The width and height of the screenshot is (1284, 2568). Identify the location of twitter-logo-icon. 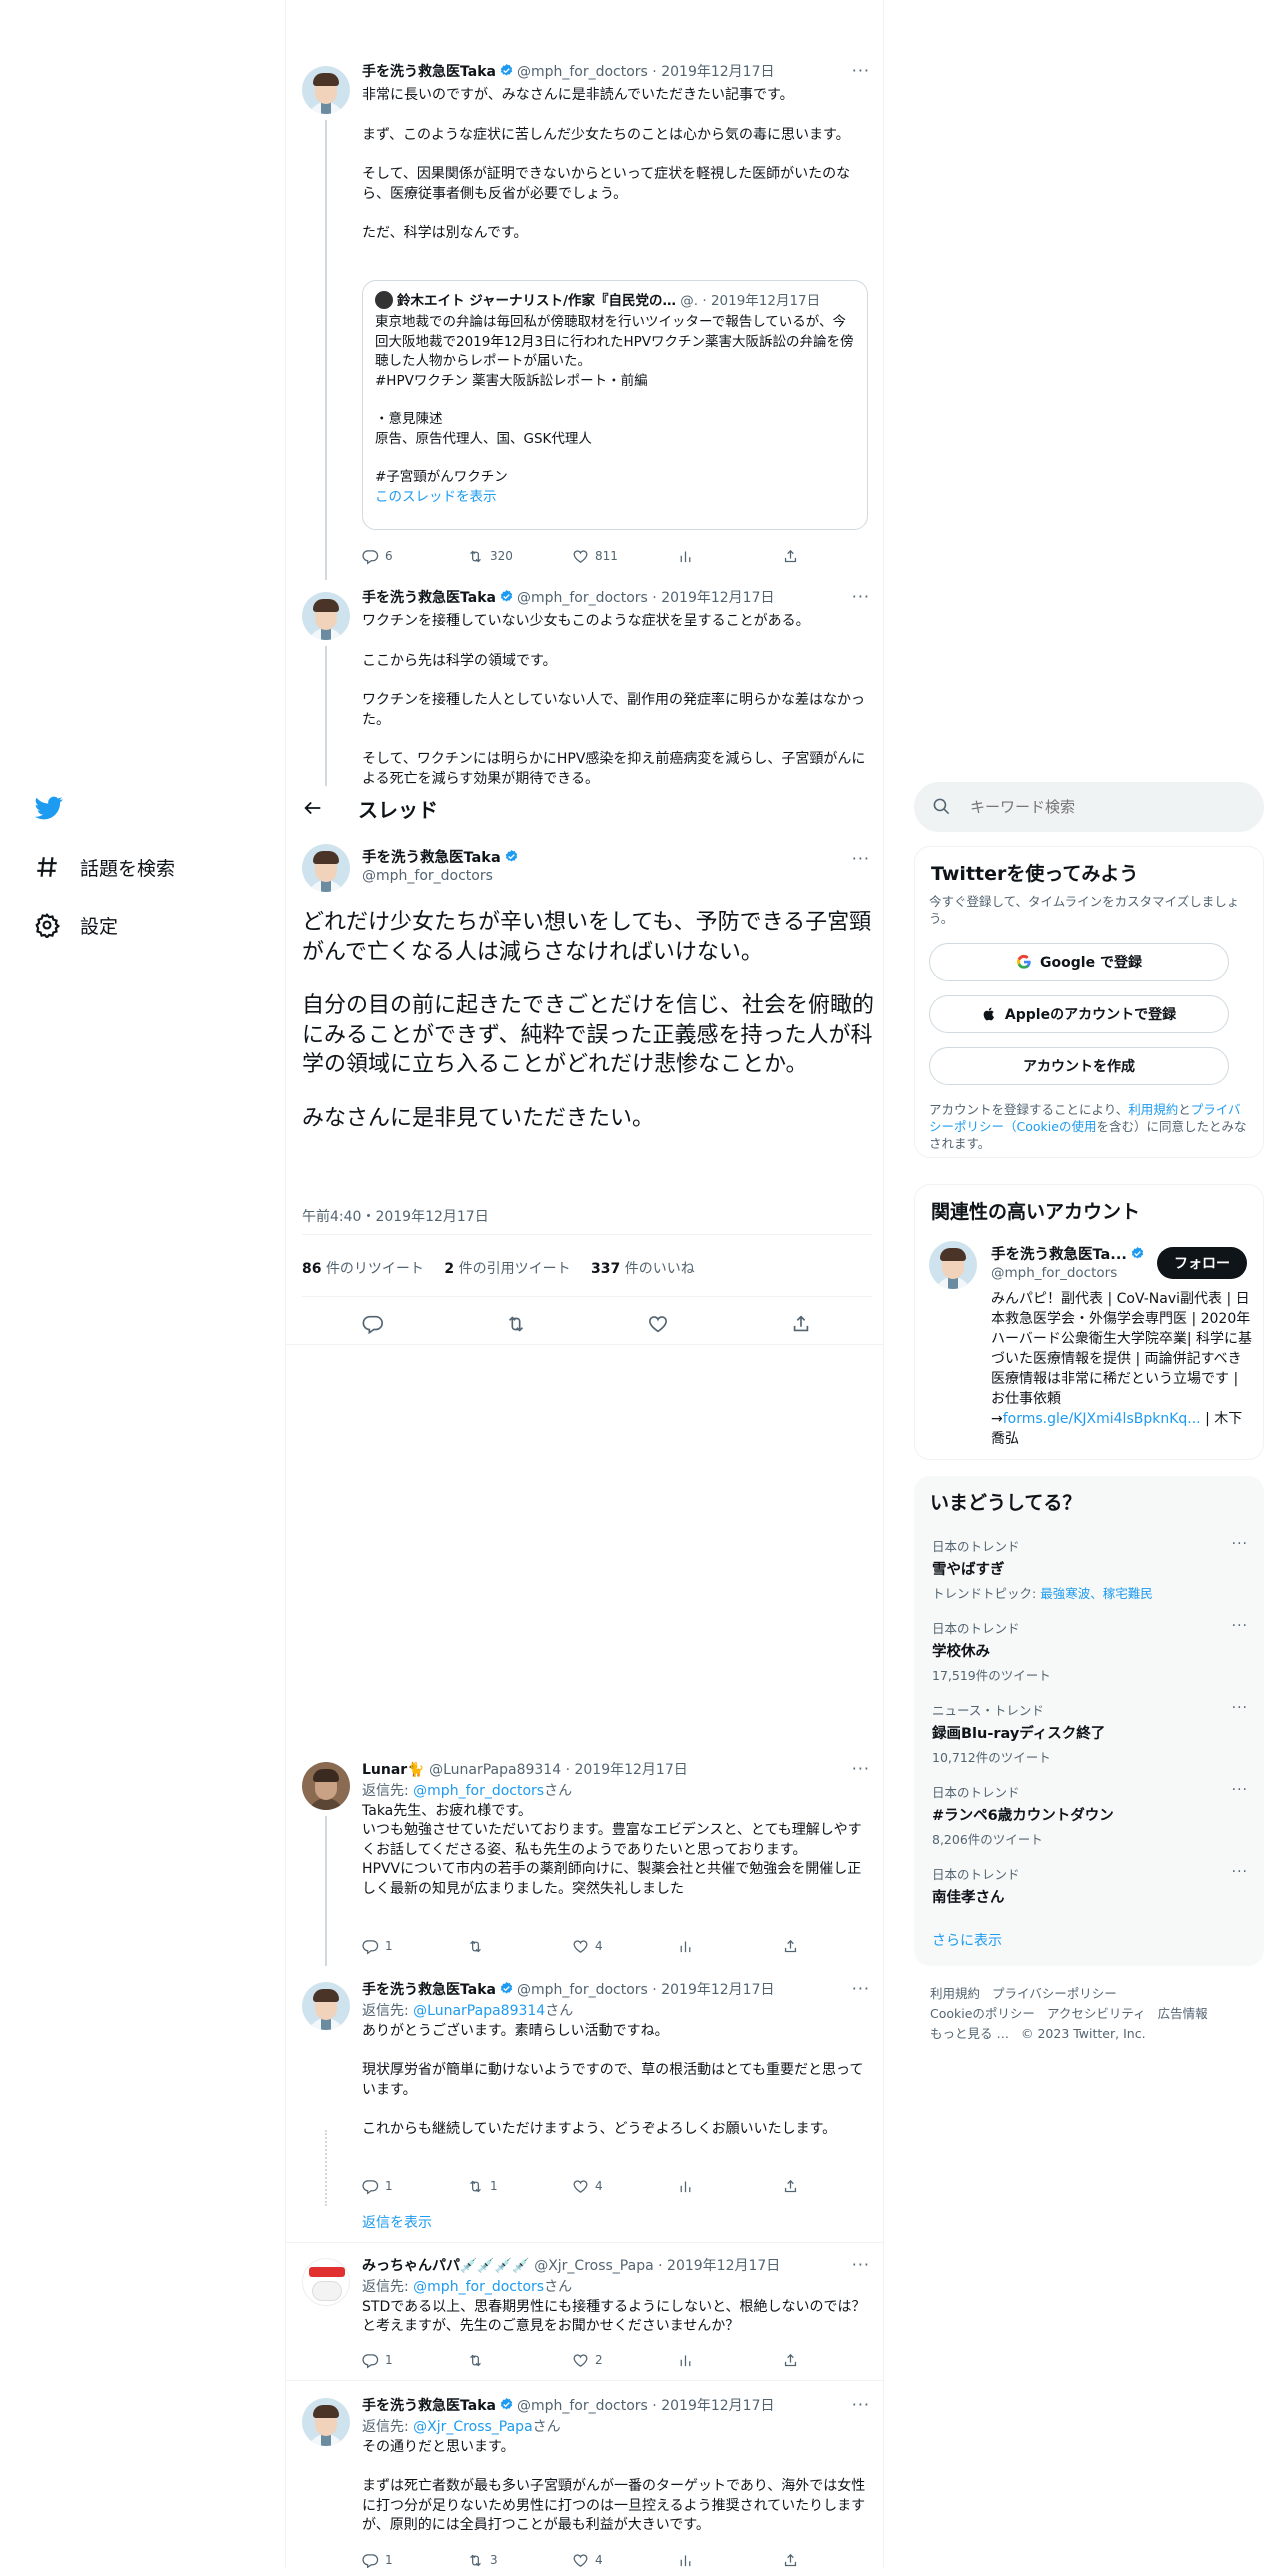
(49, 808).